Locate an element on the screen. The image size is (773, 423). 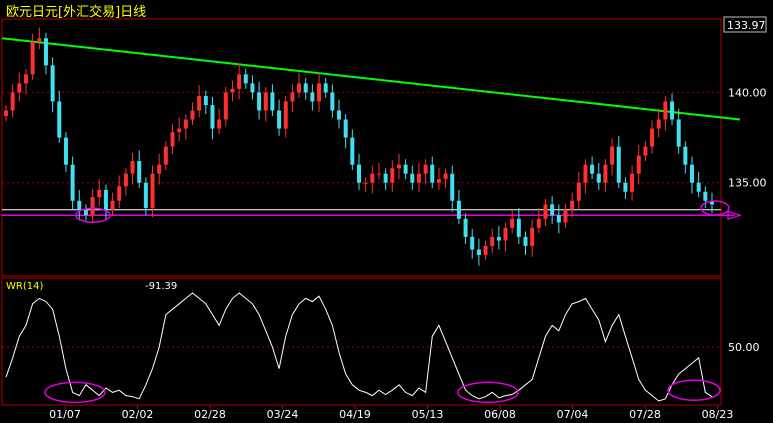
x-tick-label: 07/04 is located at coordinates (573, 414).